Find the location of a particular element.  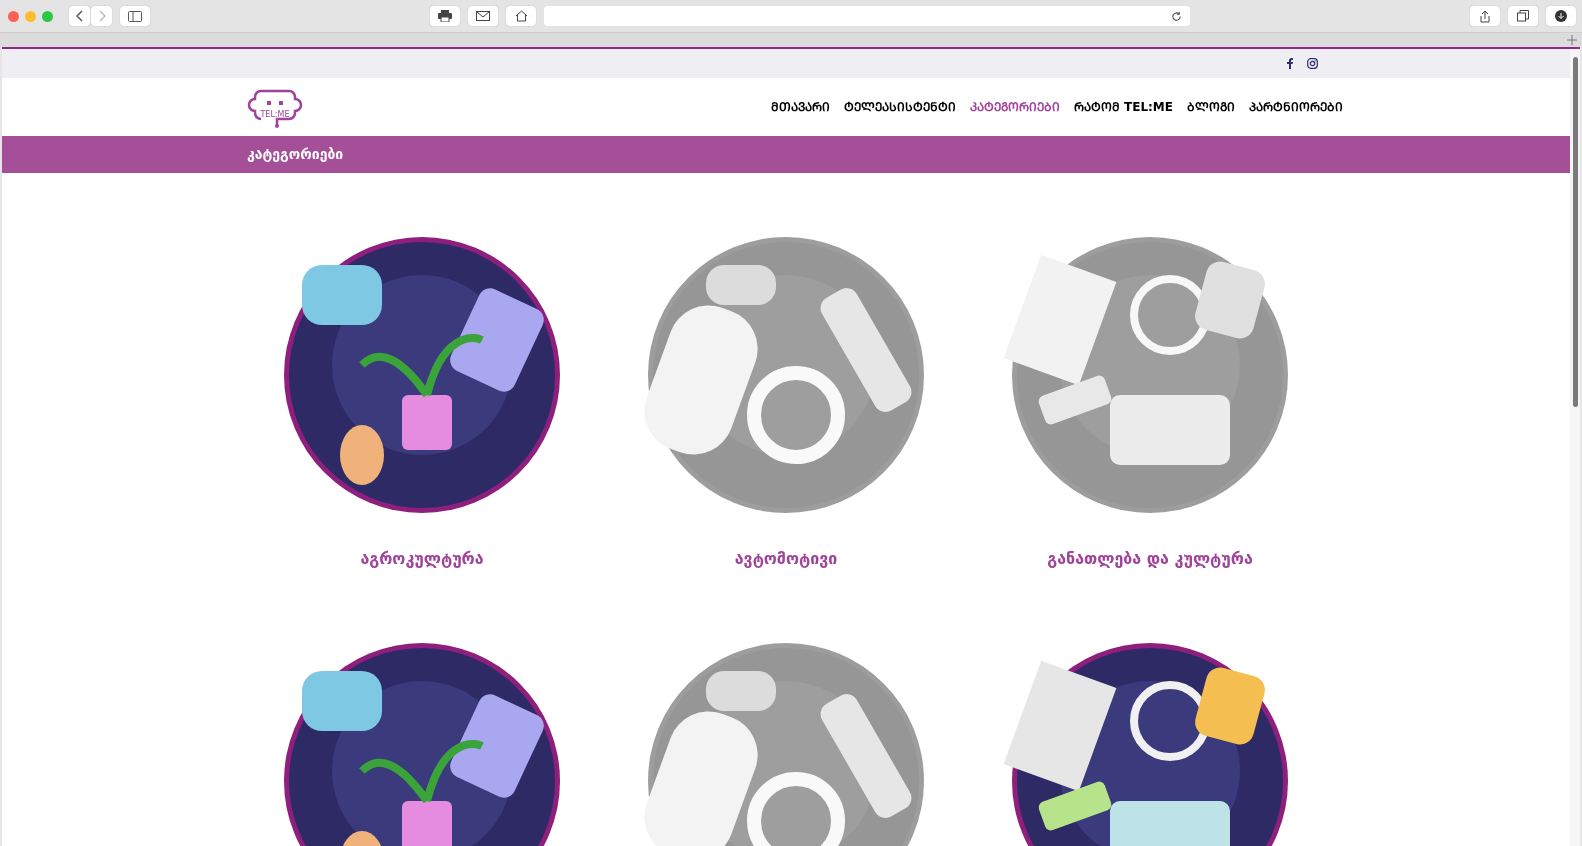

sidebar-icon is located at coordinates (135, 16).